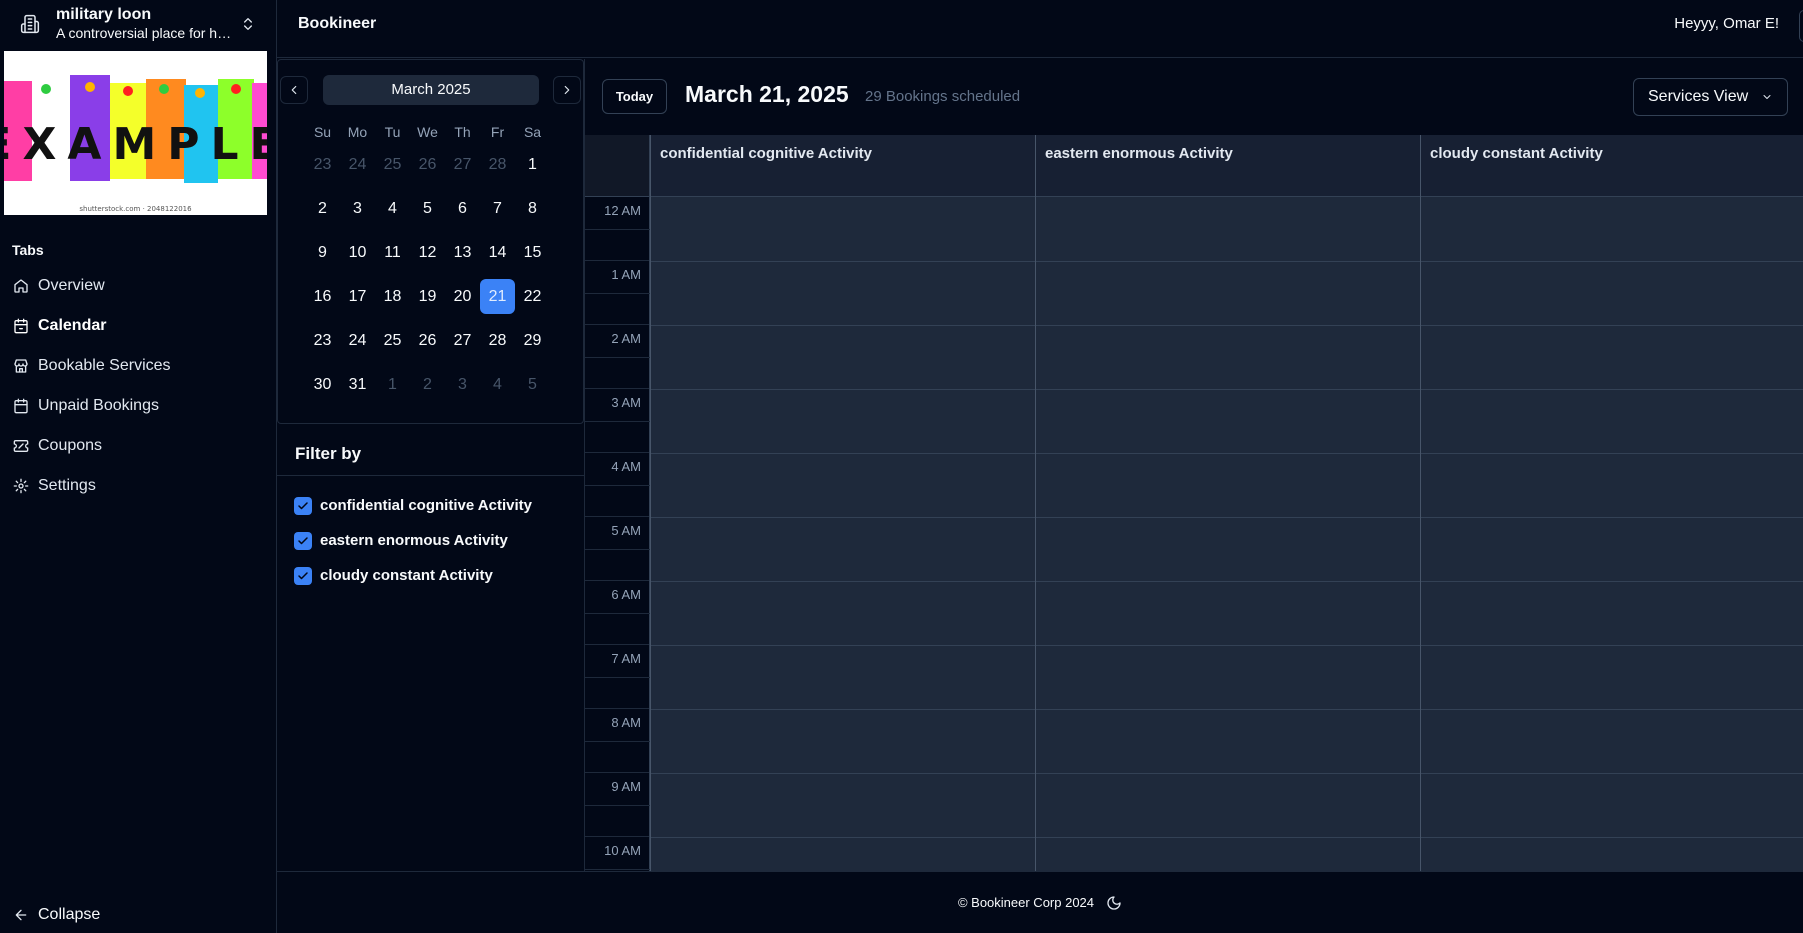  Describe the element at coordinates (138, 406) in the screenshot. I see `sidebar-item-unpaid-bookings: Unpaid Bookings` at that location.